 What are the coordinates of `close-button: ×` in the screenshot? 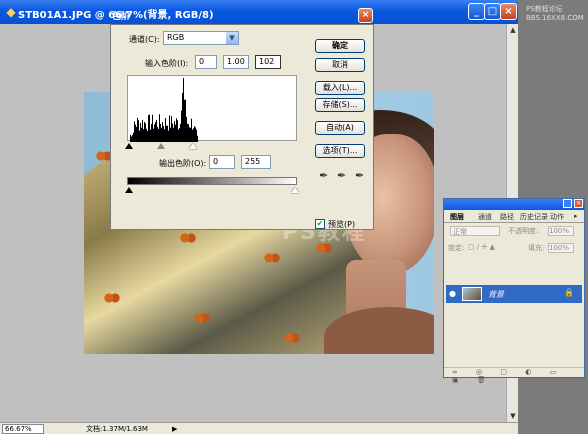 It's located at (508, 11).